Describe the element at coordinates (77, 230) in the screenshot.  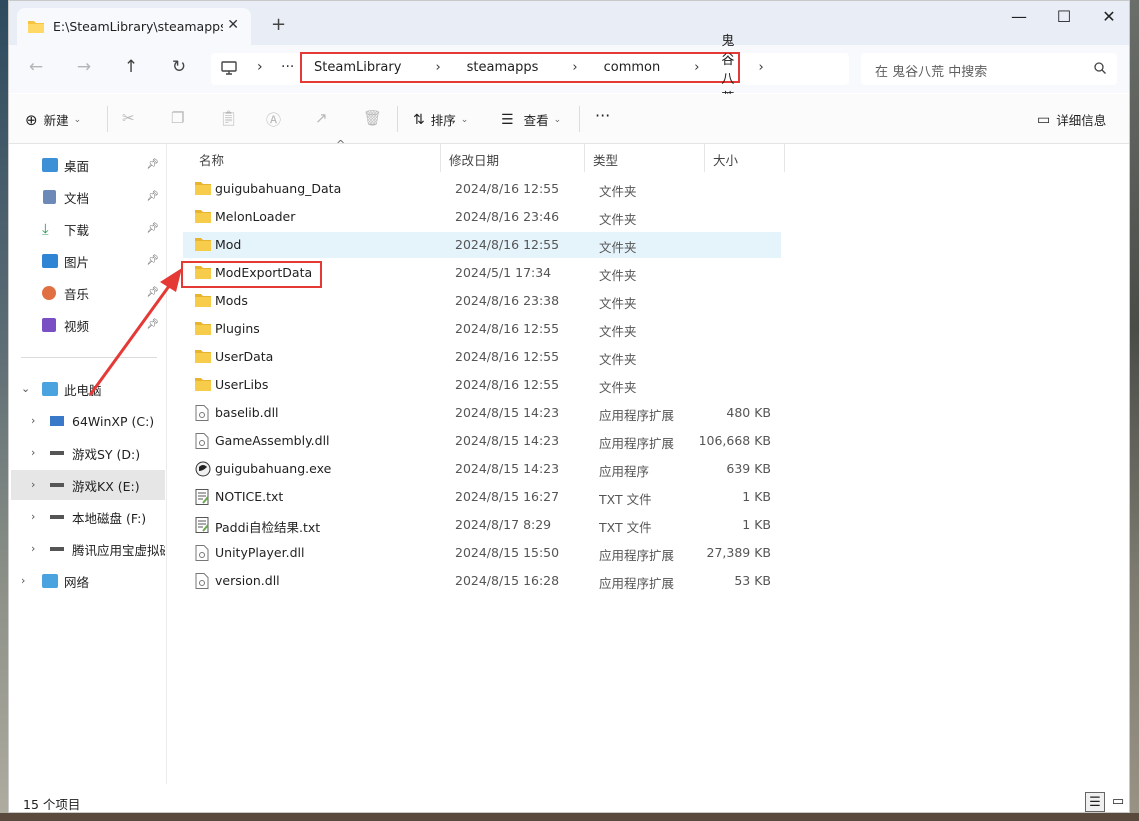
I see `sidebar-item-label: 下载` at that location.